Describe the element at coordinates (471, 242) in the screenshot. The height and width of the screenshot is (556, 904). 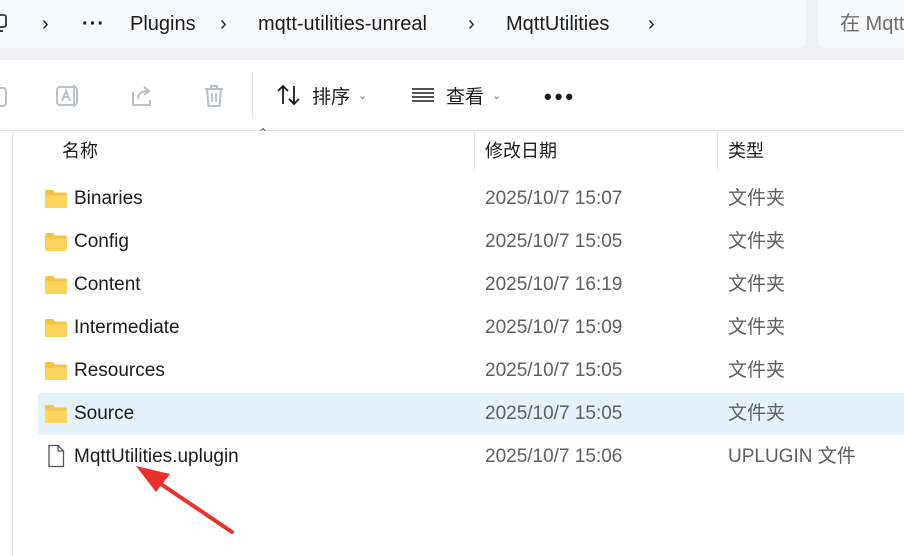
I see `table-row: Config 2025/10/7 15:05 文件夹` at that location.